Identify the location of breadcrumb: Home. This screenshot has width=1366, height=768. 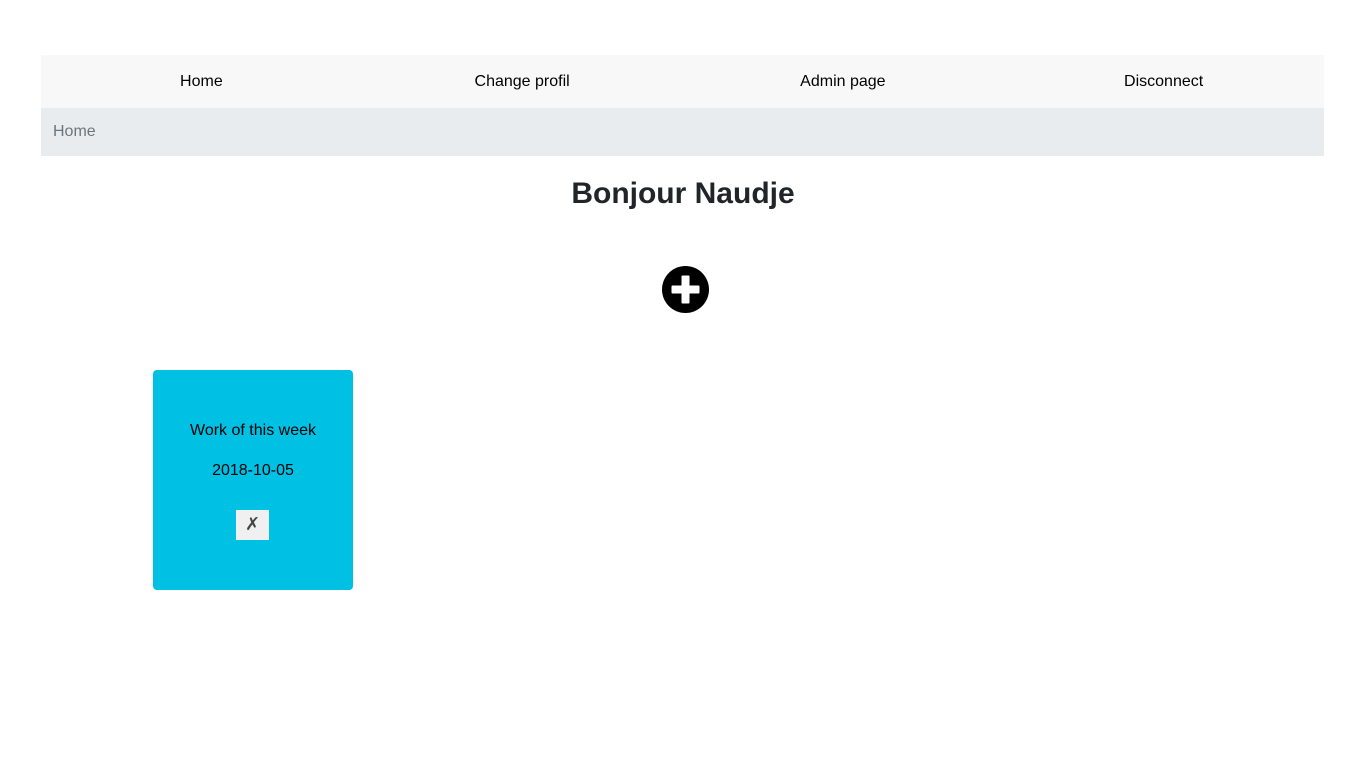
(682, 132).